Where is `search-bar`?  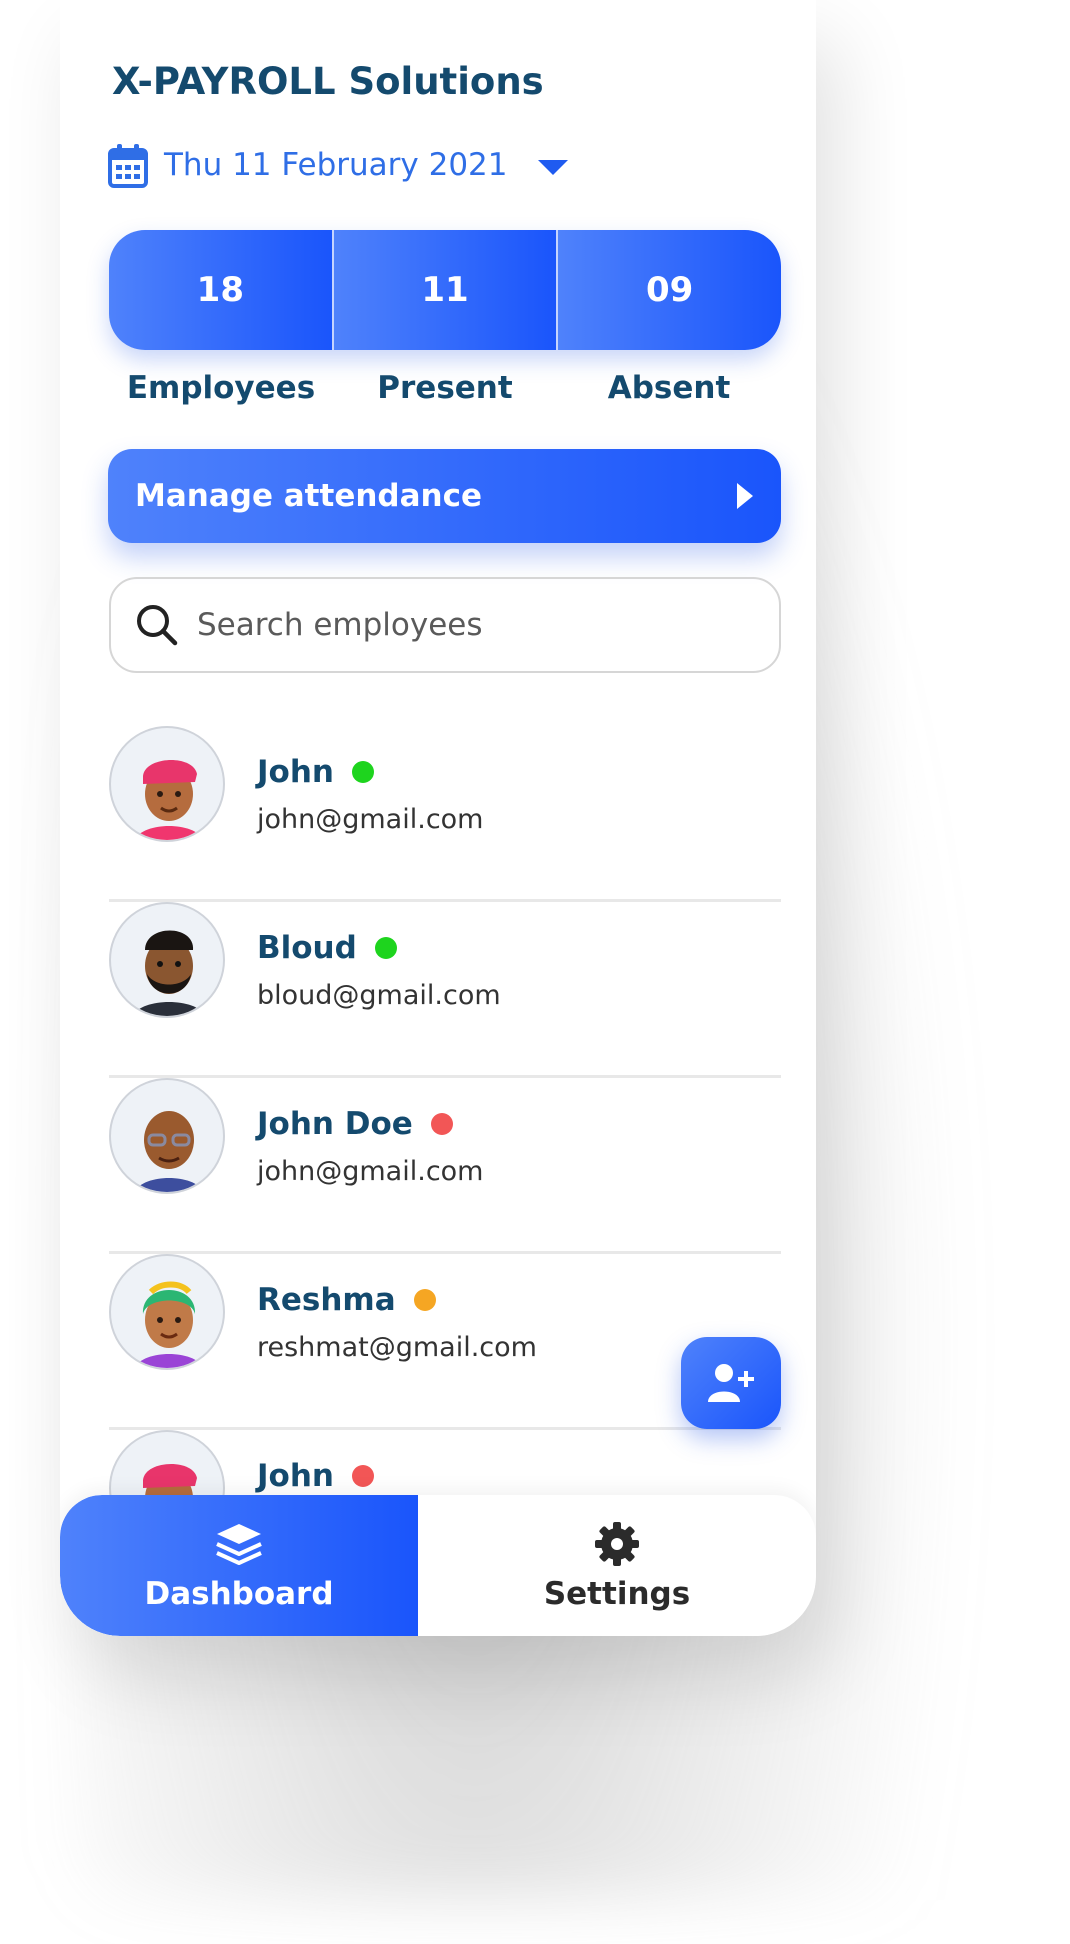
search-bar is located at coordinates (445, 625).